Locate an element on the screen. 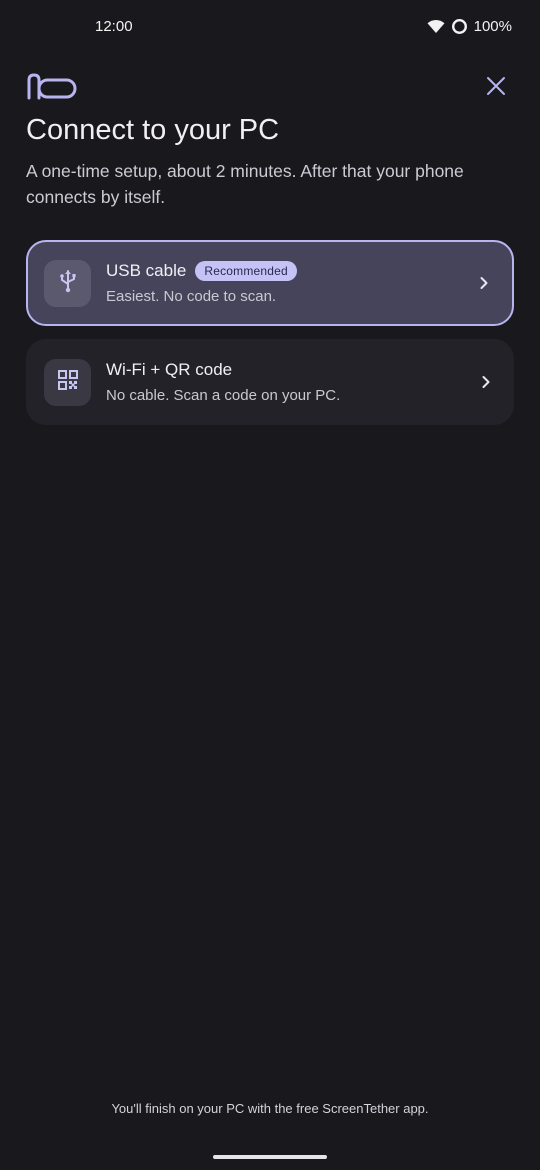 This screenshot has width=540, height=1170. recommended-badge: Recommended is located at coordinates (246, 271).